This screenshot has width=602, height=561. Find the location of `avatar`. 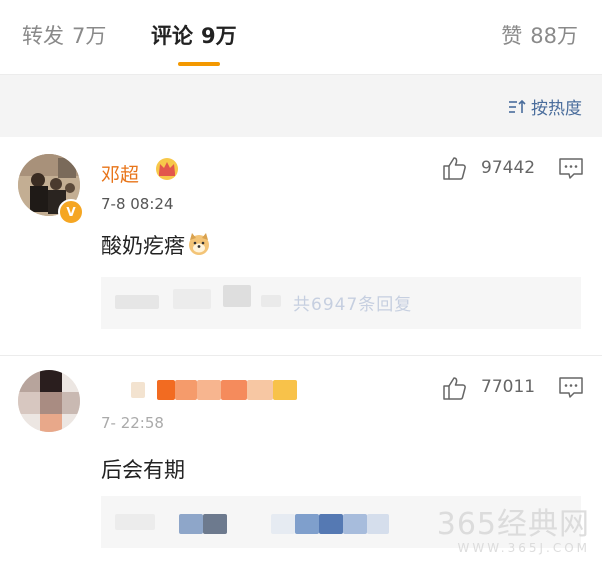

avatar is located at coordinates (49, 401).